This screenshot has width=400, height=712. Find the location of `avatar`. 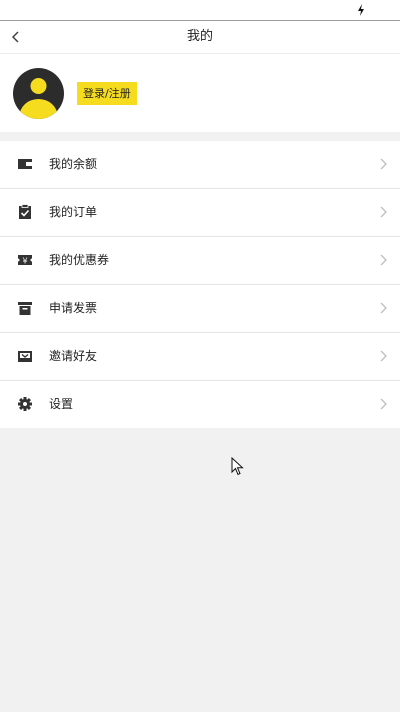

avatar is located at coordinates (38, 93).